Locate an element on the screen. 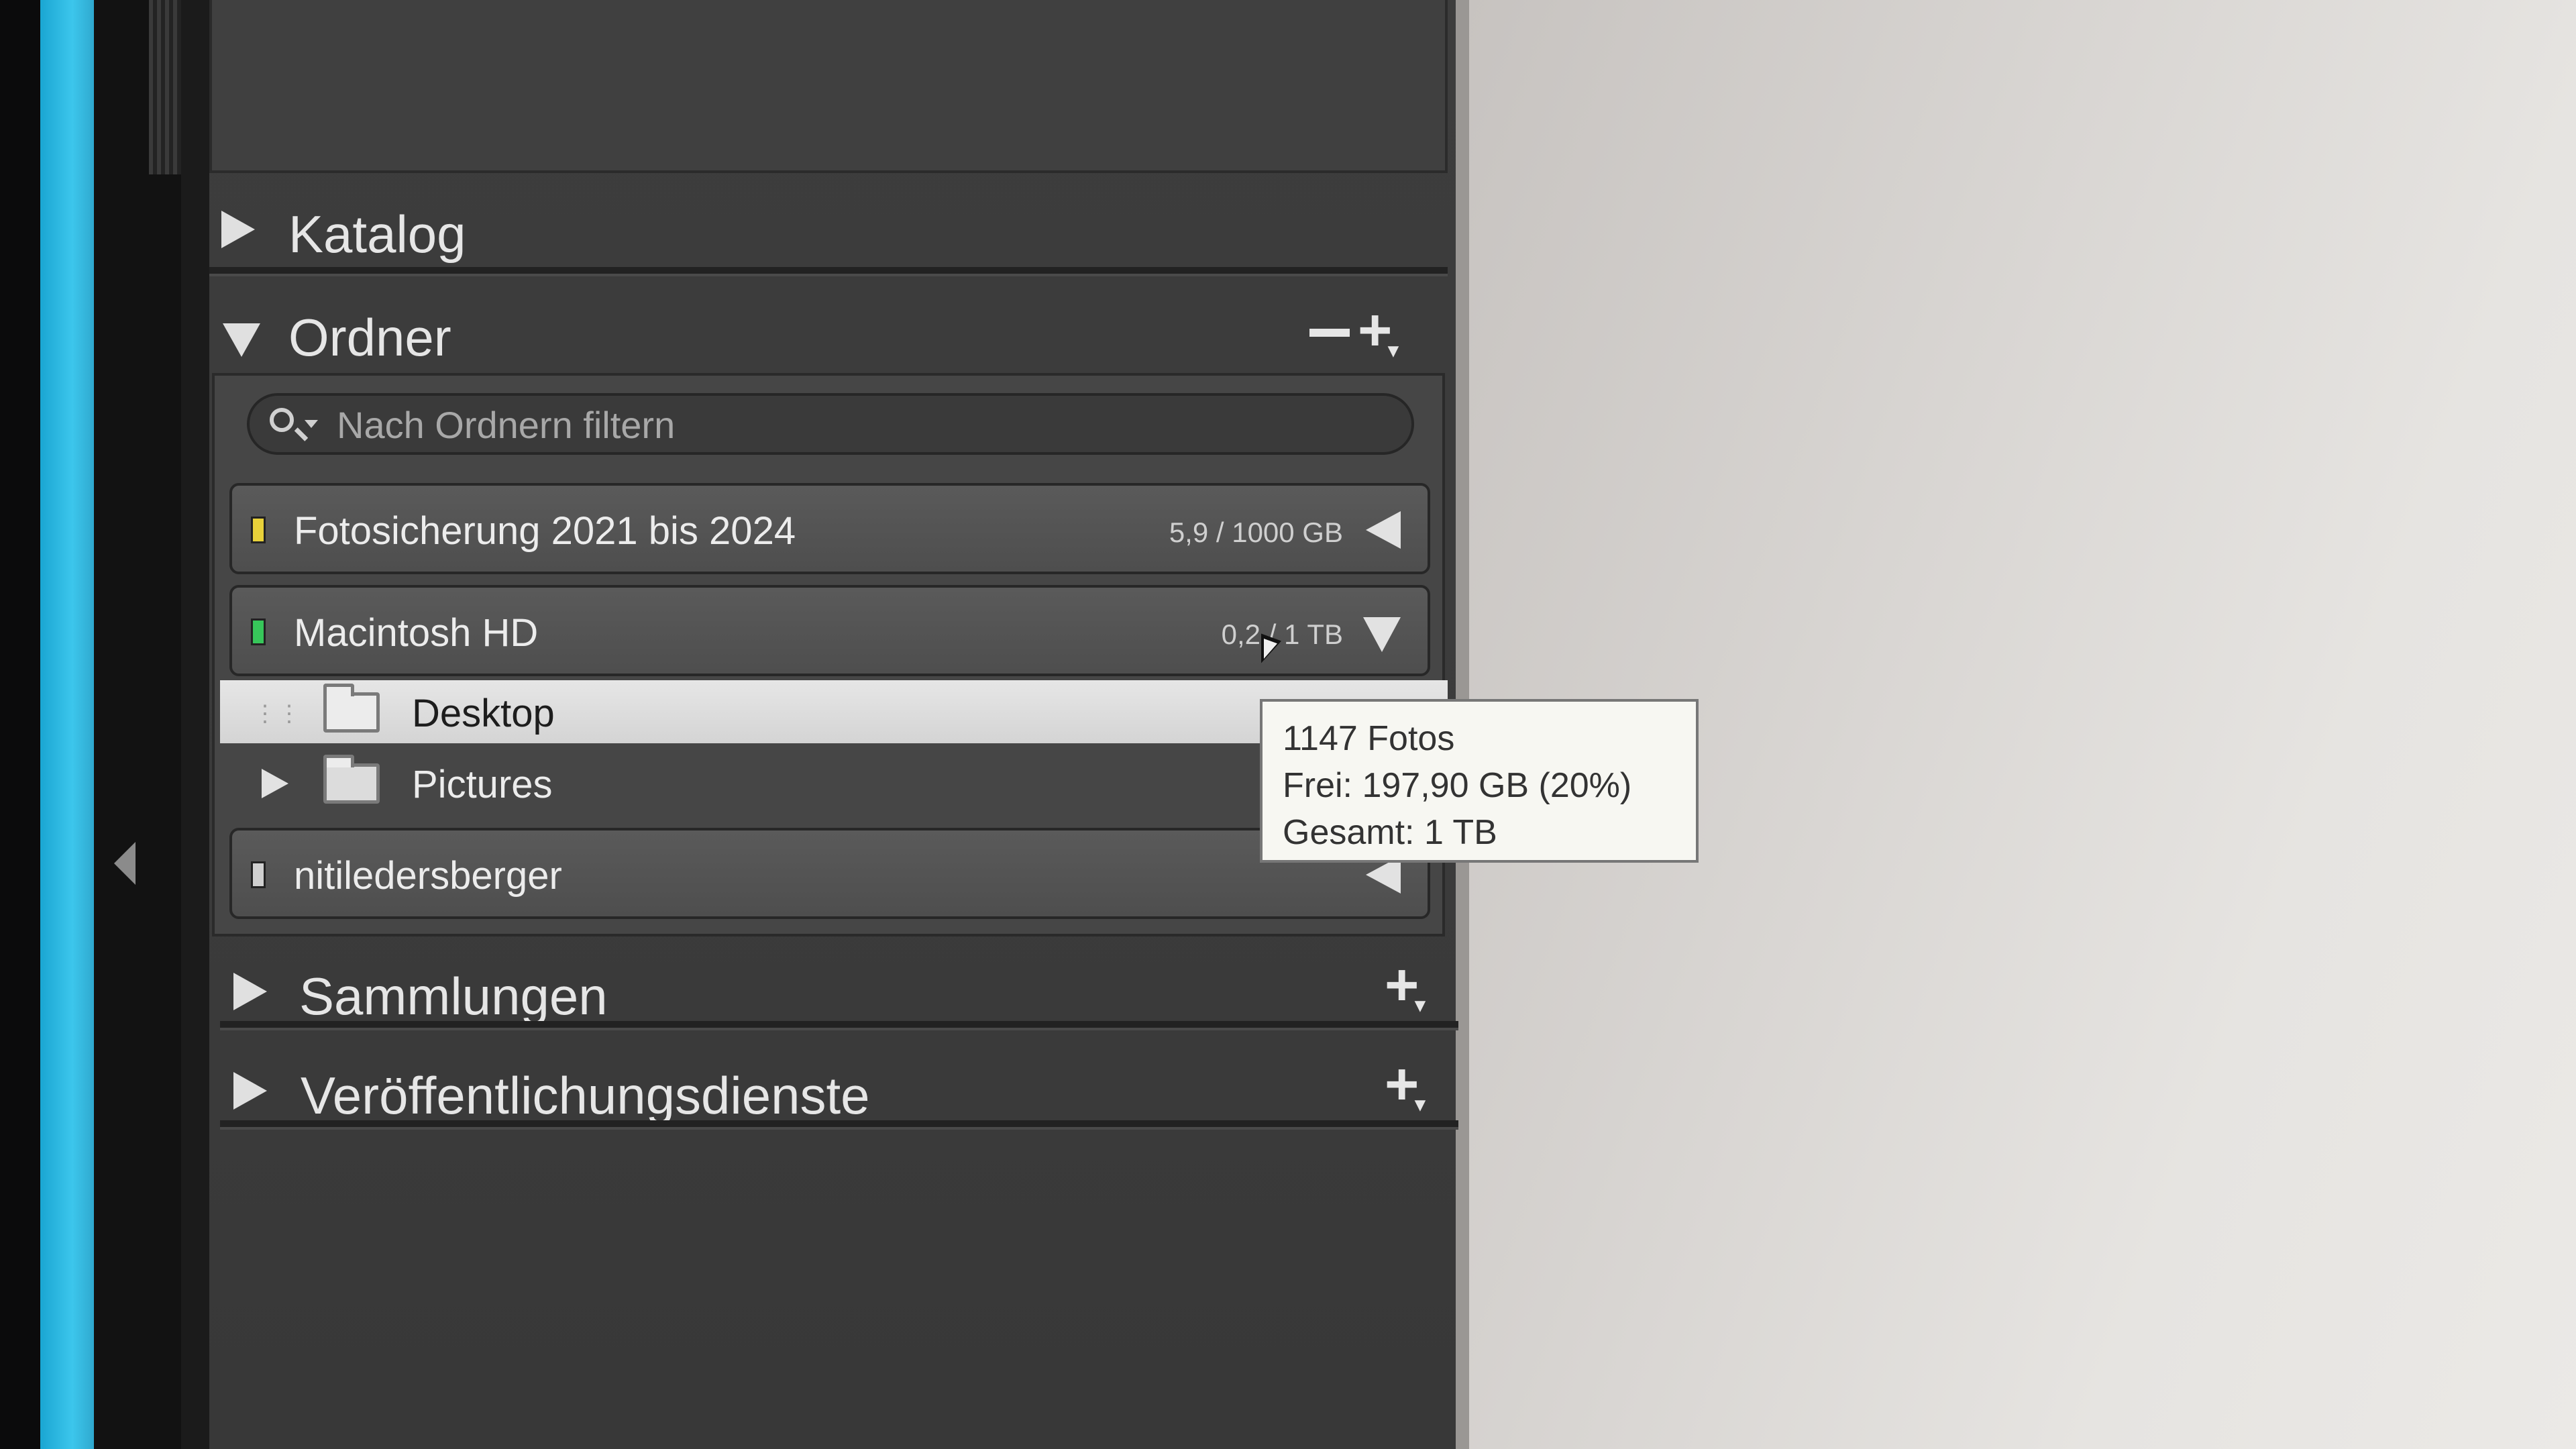 This screenshot has height=1449, width=2576. search-icon is located at coordinates (282, 420).